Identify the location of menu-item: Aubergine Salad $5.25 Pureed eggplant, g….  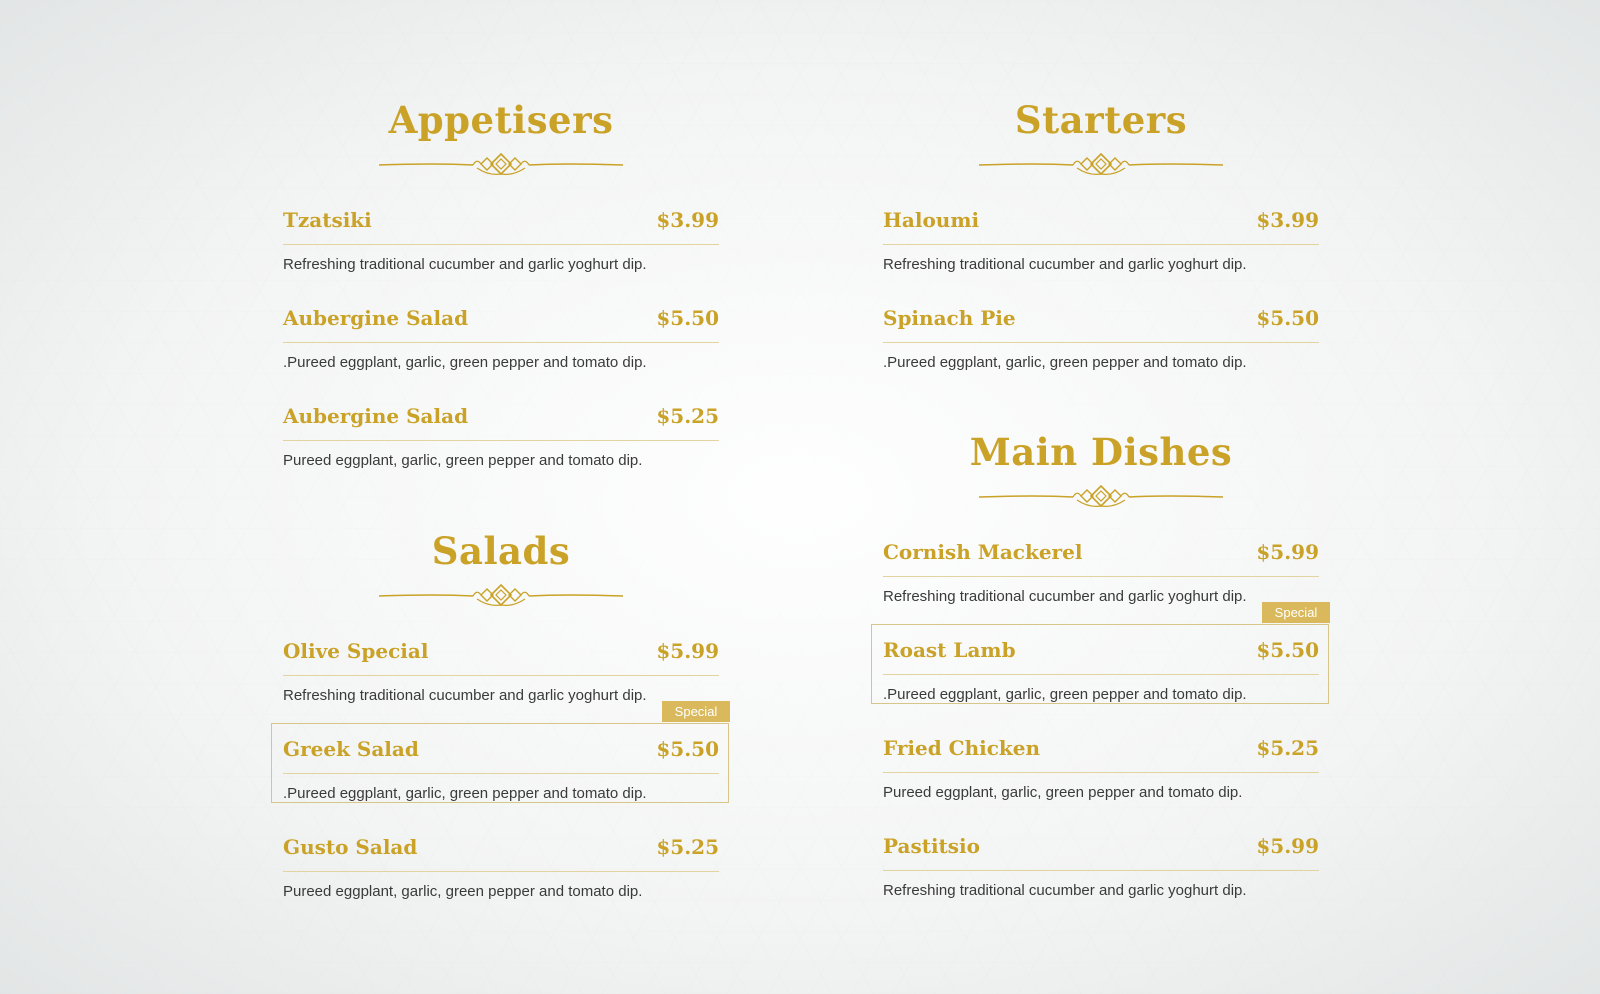
(501, 442).